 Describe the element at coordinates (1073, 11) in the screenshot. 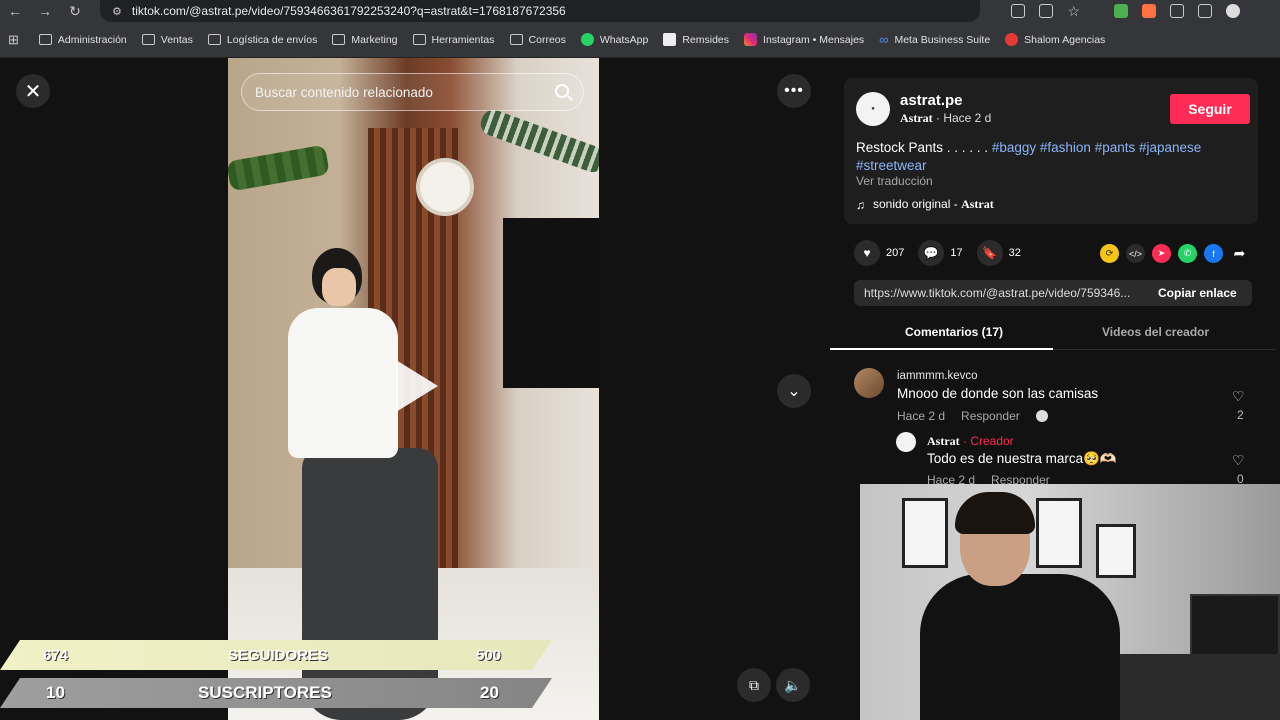

I see `star-icon: ☆` at that location.